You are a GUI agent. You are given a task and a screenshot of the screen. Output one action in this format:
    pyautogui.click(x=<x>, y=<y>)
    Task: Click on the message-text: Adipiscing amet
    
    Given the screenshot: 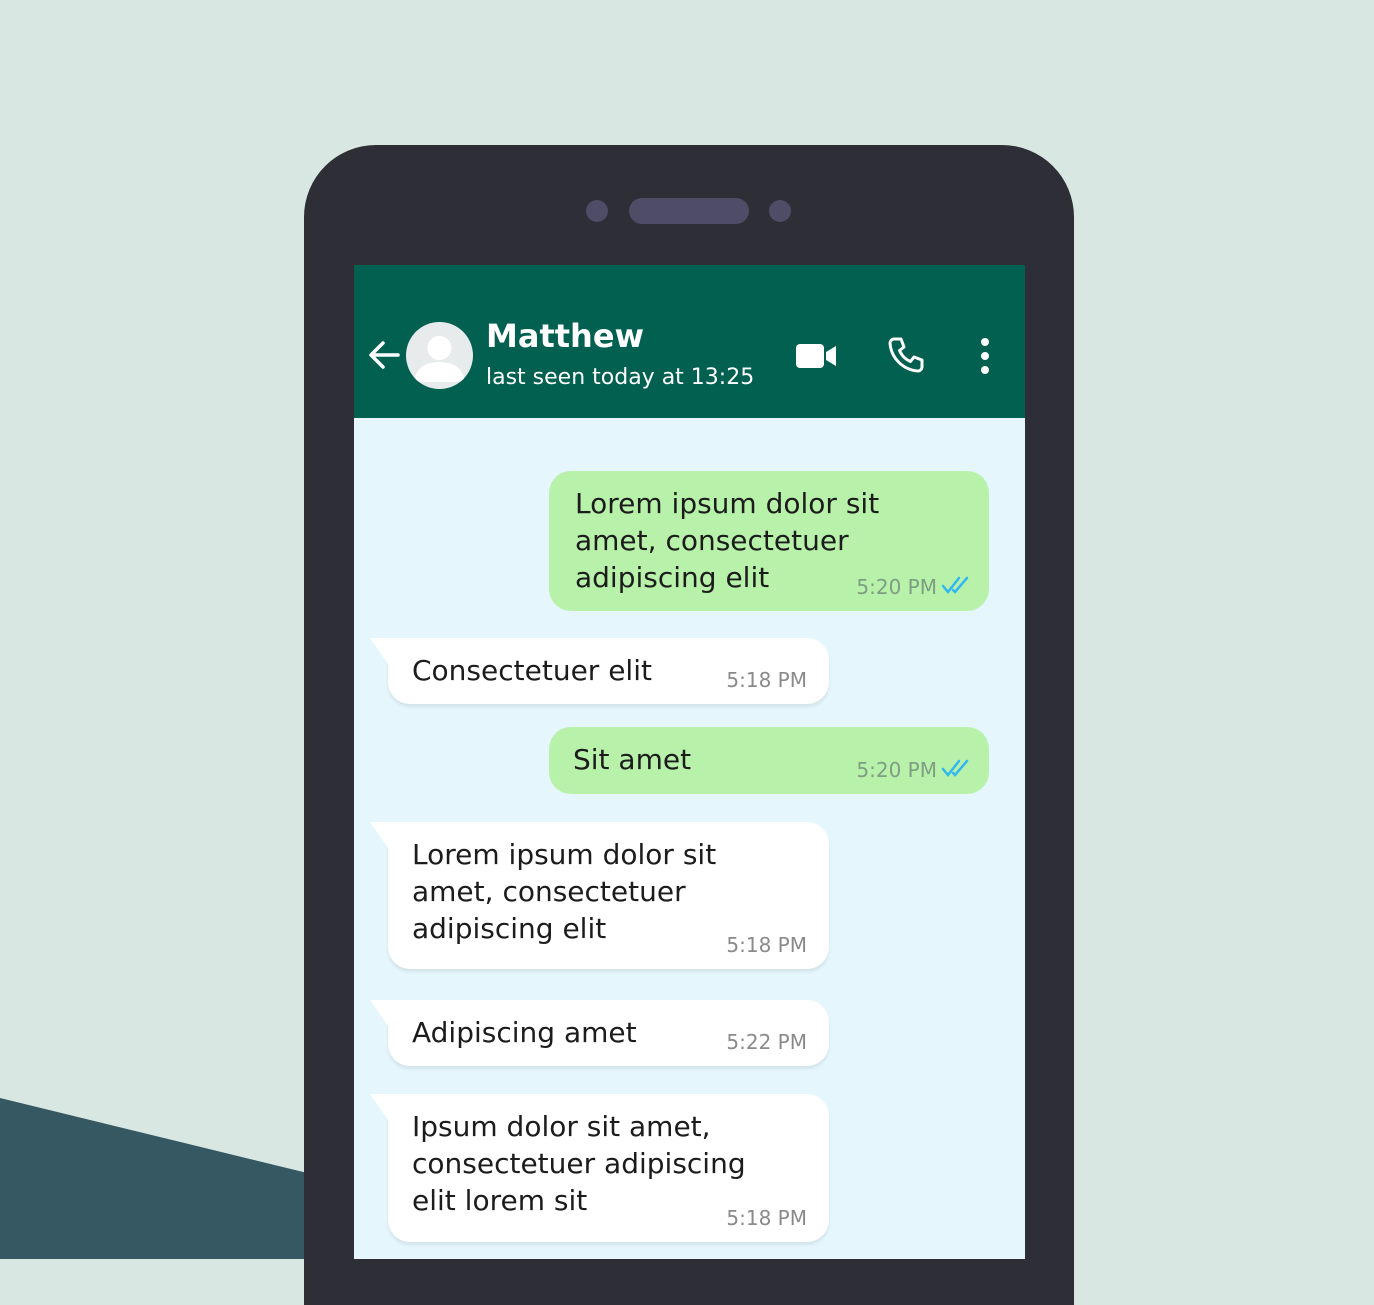 What is the action you would take?
    pyautogui.click(x=524, y=1032)
    